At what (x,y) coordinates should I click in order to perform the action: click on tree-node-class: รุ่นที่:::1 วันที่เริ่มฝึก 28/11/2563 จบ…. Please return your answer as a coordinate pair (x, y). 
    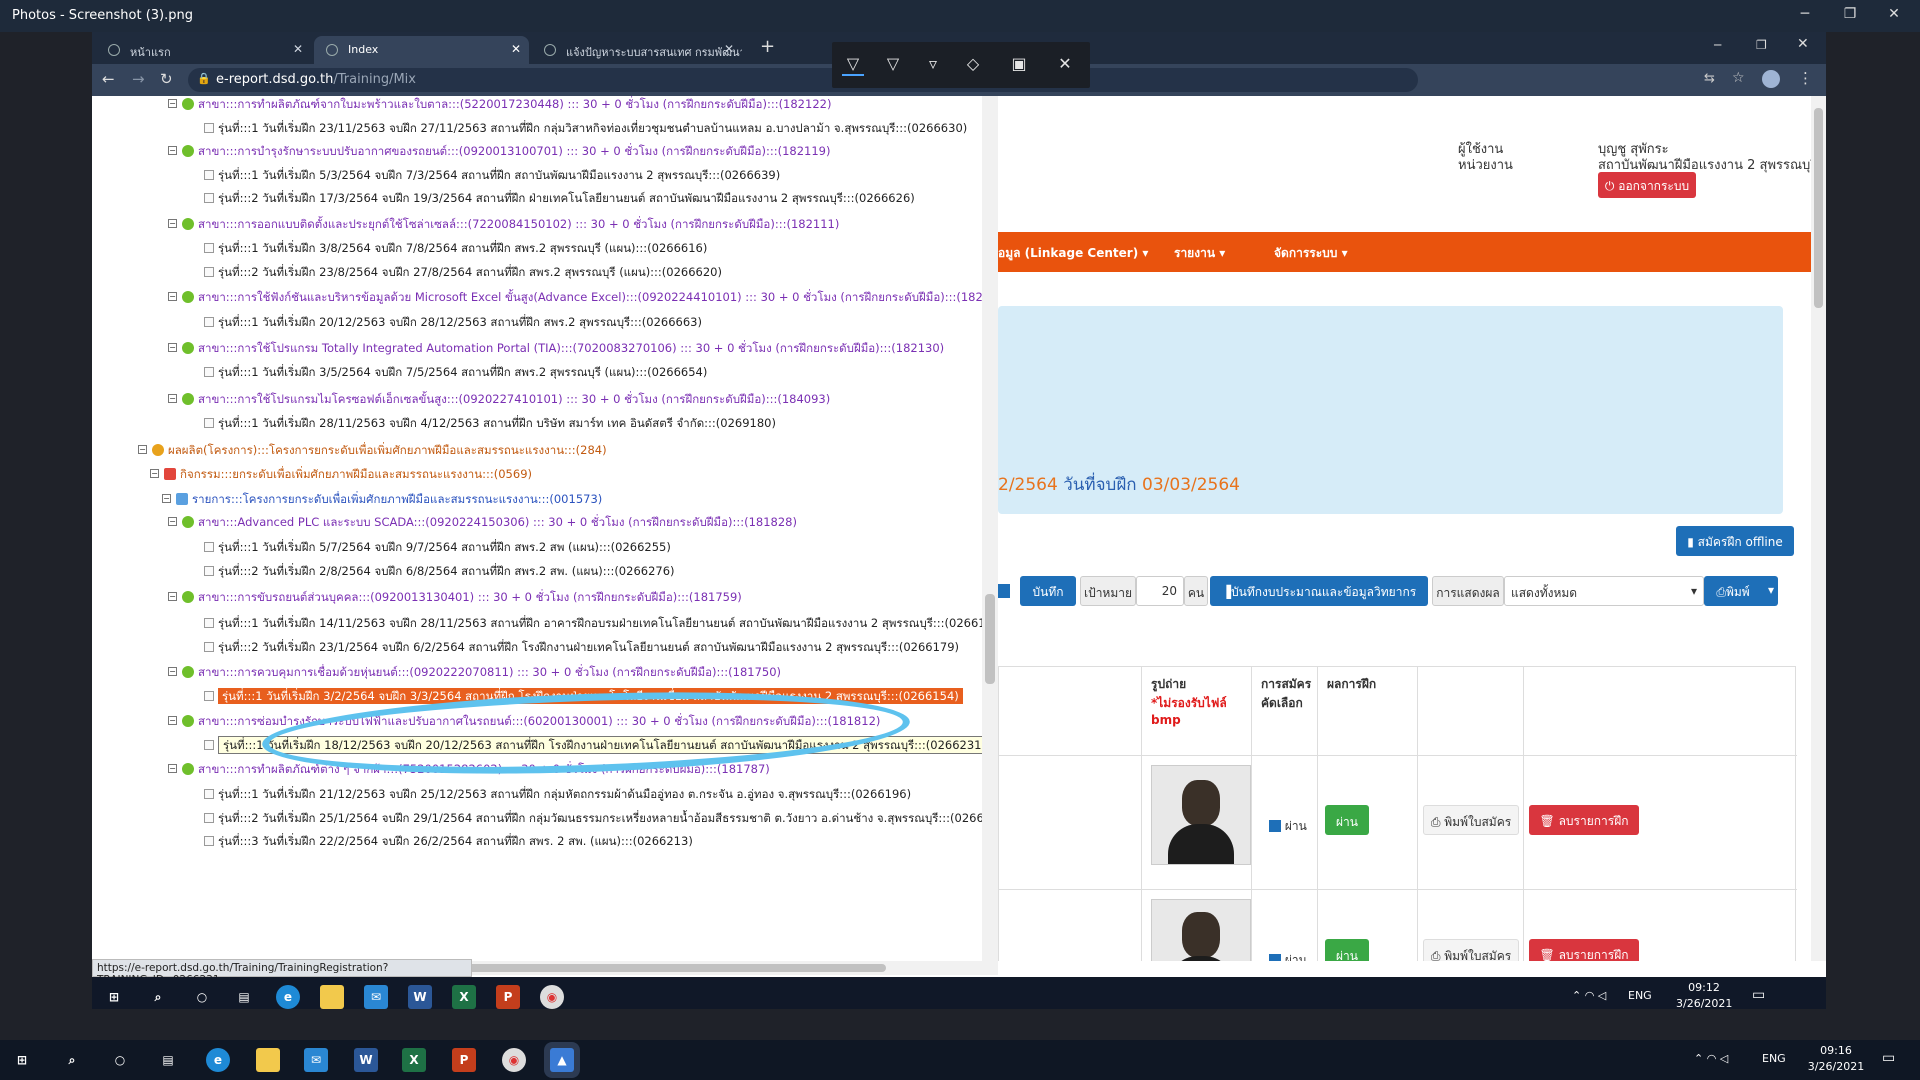
    Looking at the image, I should click on (490, 424).